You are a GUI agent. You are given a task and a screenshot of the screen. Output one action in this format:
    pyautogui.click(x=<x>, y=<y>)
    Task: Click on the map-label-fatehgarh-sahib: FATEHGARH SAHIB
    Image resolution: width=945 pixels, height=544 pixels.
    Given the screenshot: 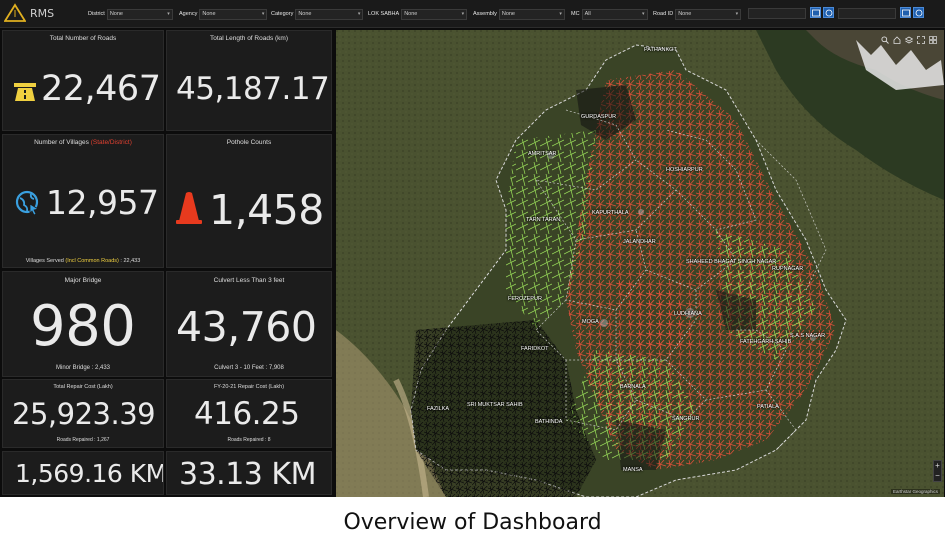 What is the action you would take?
    pyautogui.click(x=766, y=342)
    